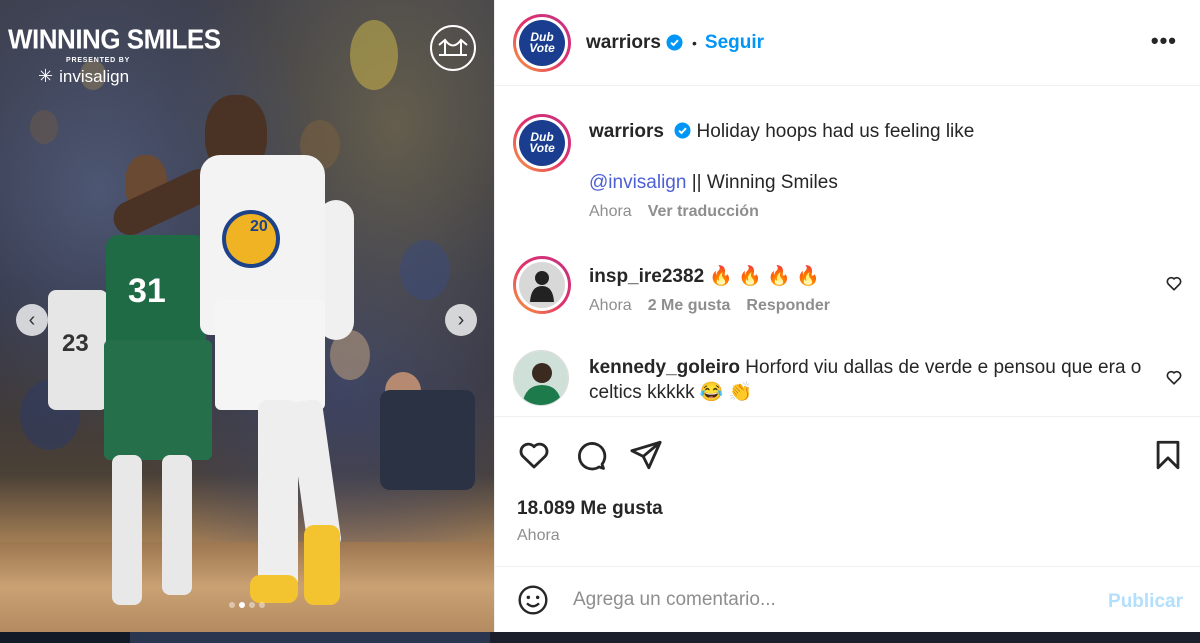  Describe the element at coordinates (764, 276) in the screenshot. I see `comment-text: 🔥 🔥 🔥 🔥` at that location.